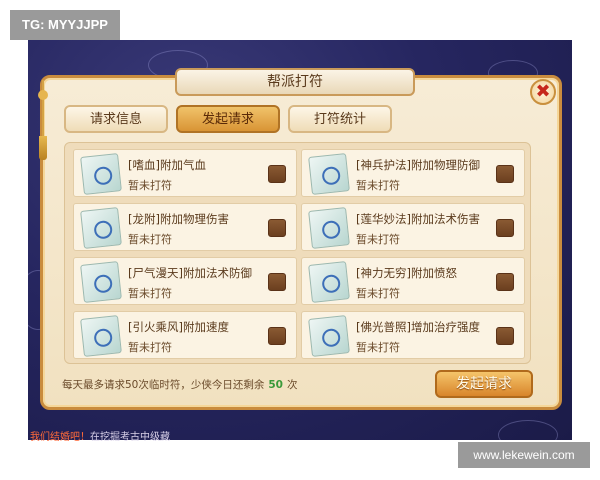 Image resolution: width=600 pixels, height=480 pixels. Describe the element at coordinates (163, 385) in the screenshot. I see `note-prefix: 每天最多请求50次临时符，少侠今日还剩余` at that location.